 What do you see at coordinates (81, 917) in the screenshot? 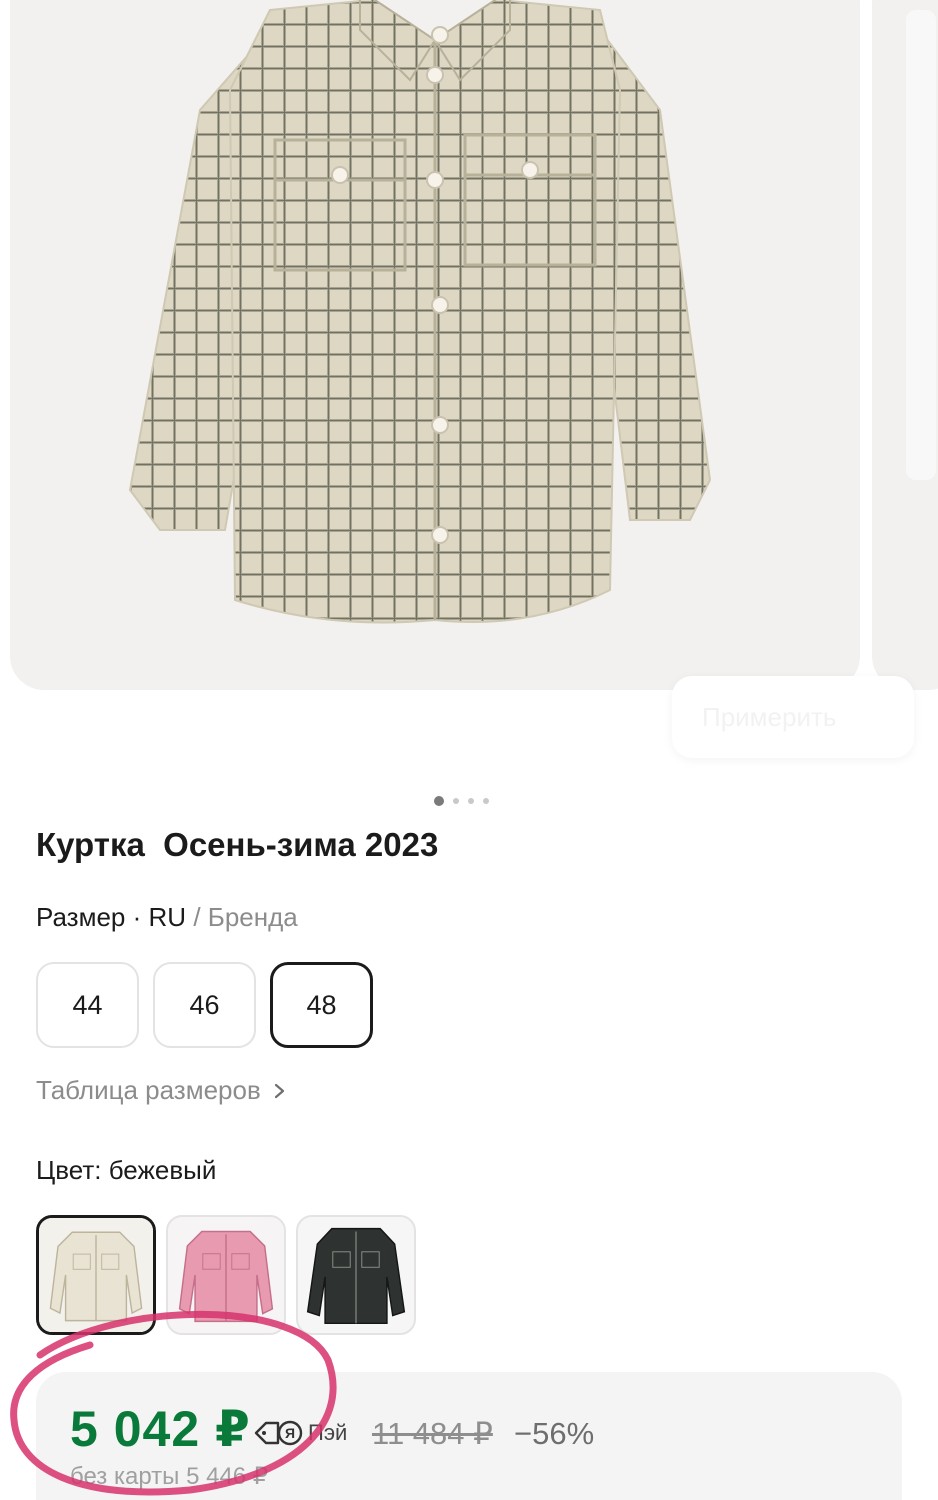
I see `size-label: Размер` at bounding box center [81, 917].